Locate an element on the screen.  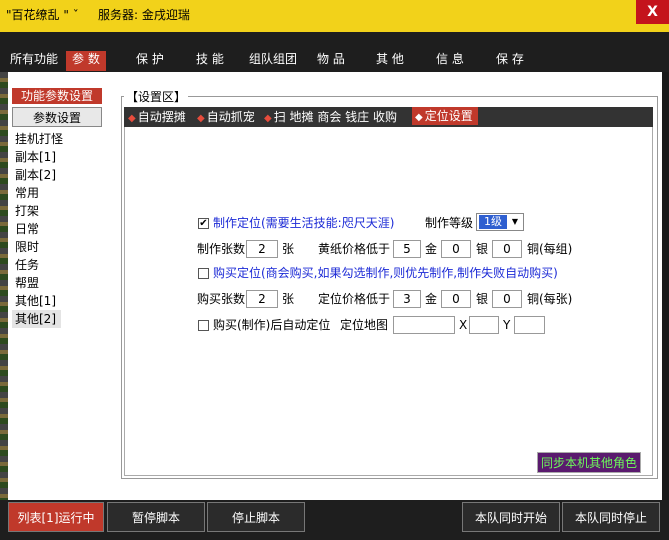
y-coord-field is located at coordinates (529, 325).